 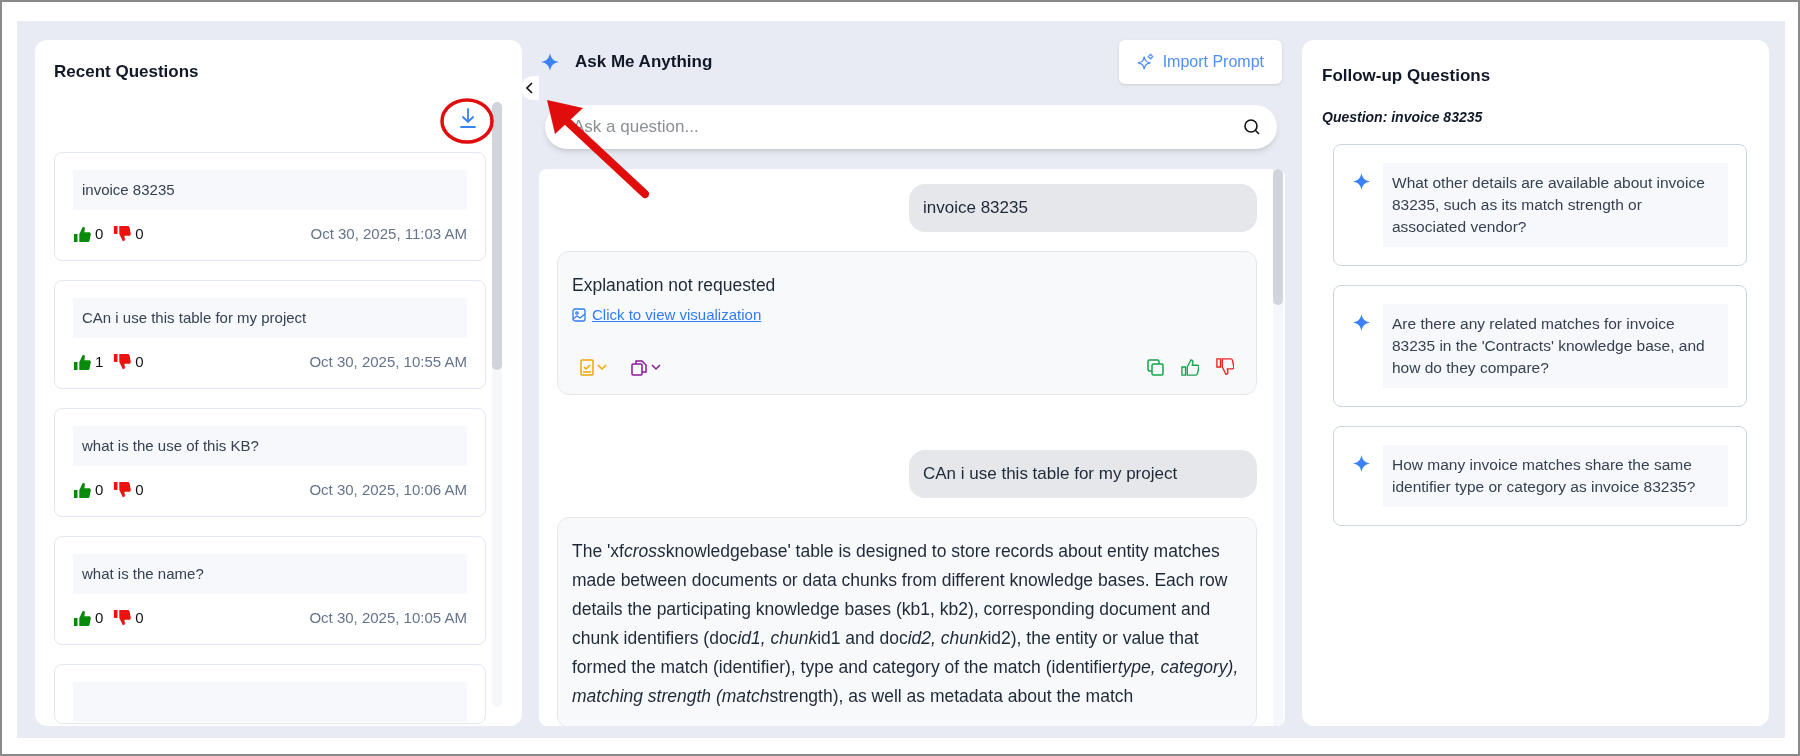 I want to click on sparkles-icon, so click(x=1145, y=62).